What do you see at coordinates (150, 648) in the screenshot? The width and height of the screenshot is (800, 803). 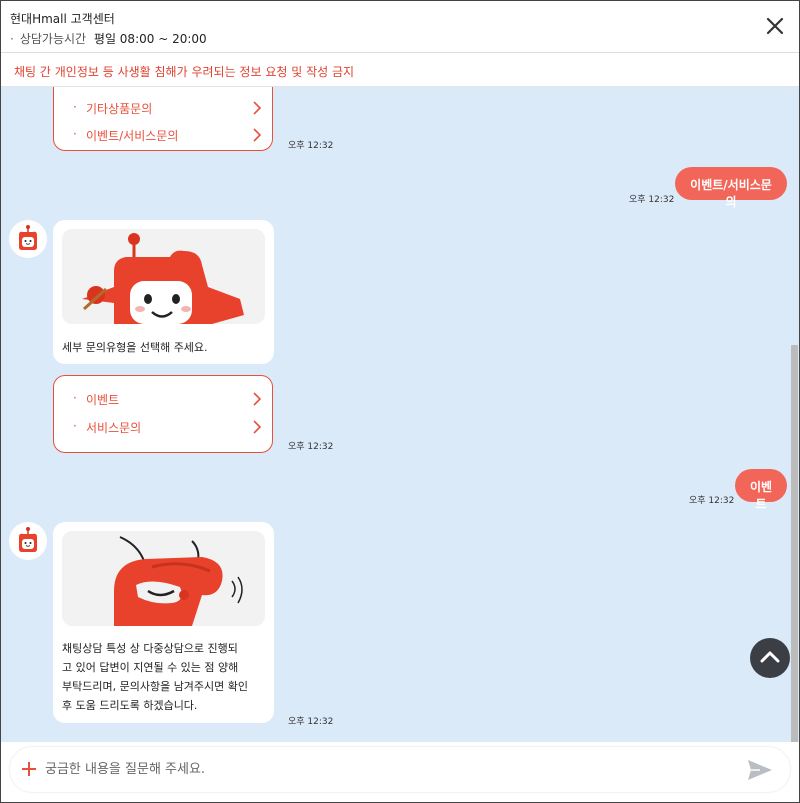 I see `bot-message-line: 채팅상담 특성 상 다중상담으로 진행되` at bounding box center [150, 648].